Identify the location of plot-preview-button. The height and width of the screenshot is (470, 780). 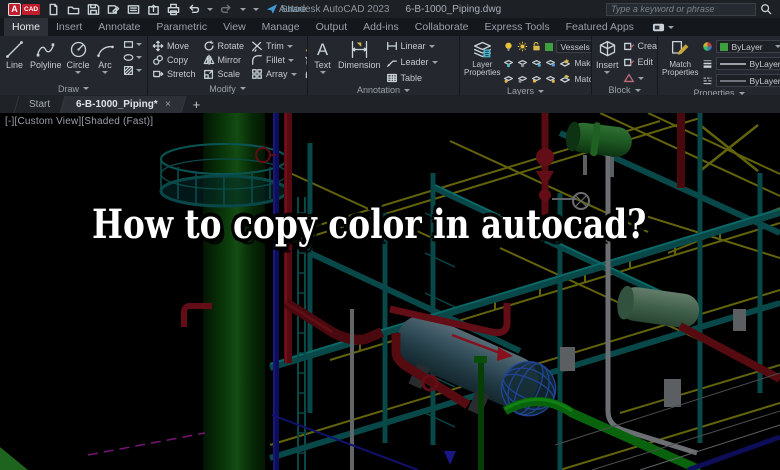
(133, 9).